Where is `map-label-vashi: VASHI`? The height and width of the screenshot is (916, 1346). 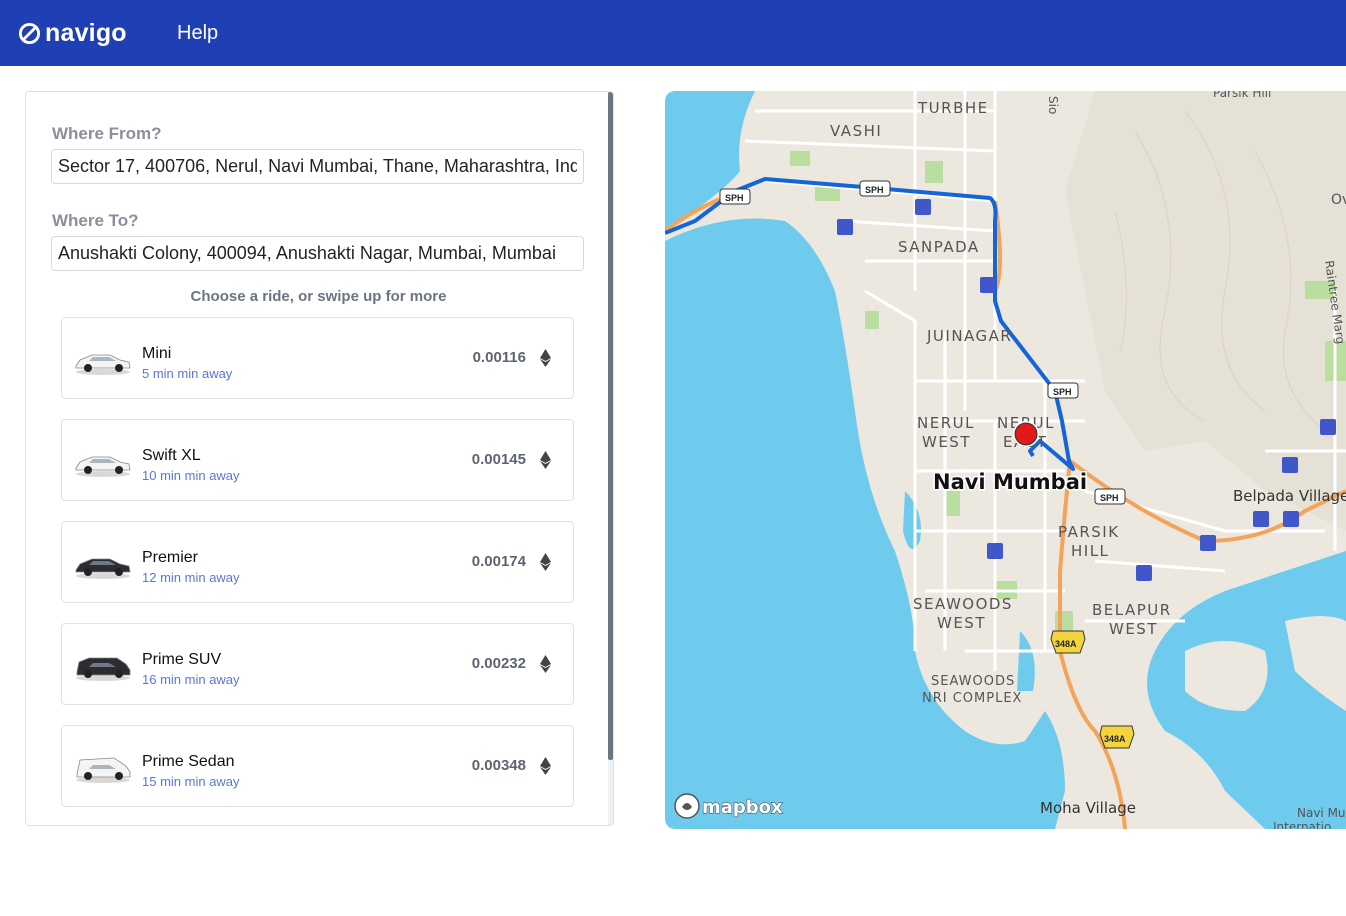 map-label-vashi: VASHI is located at coordinates (856, 131).